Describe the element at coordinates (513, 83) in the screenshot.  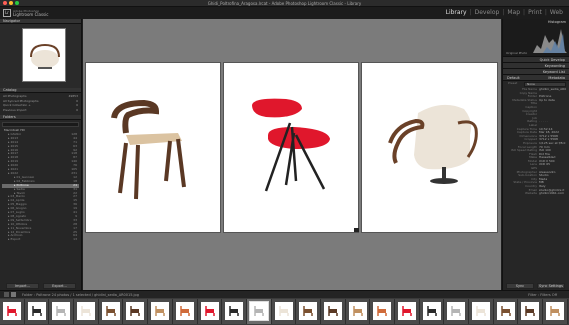
I see `preset-label: Preset` at that location.